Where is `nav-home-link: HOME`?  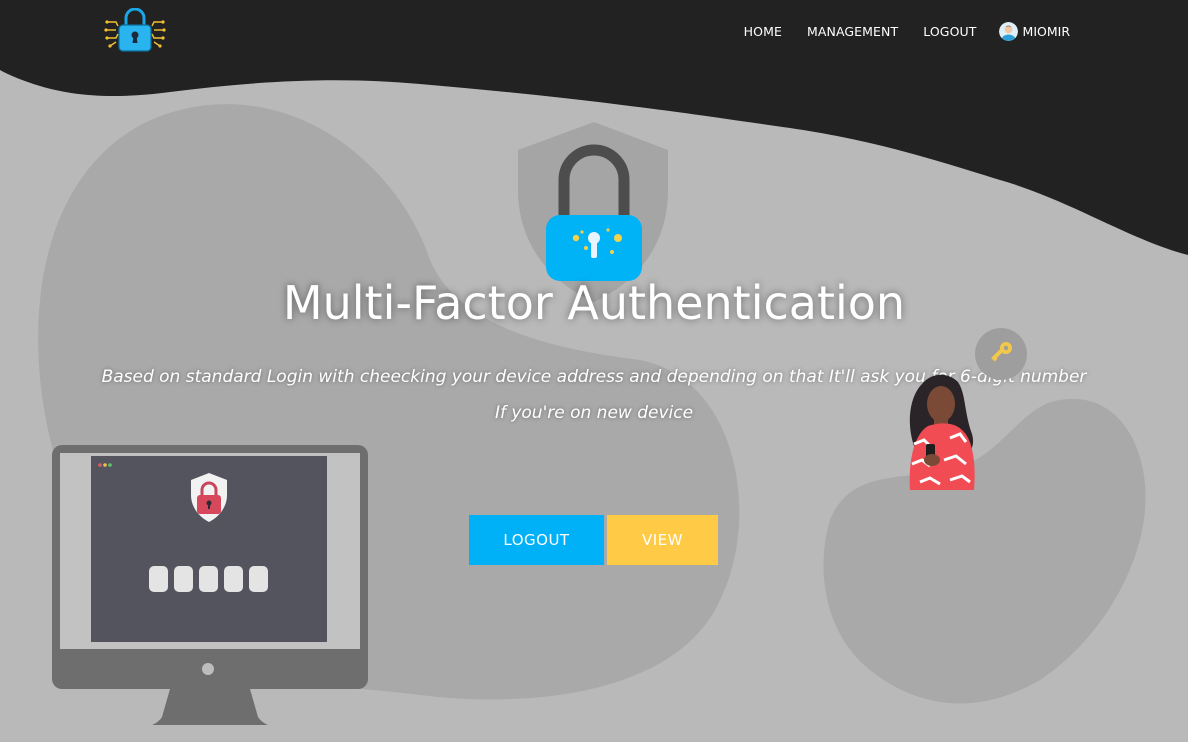
nav-home-link: HOME is located at coordinates (763, 31).